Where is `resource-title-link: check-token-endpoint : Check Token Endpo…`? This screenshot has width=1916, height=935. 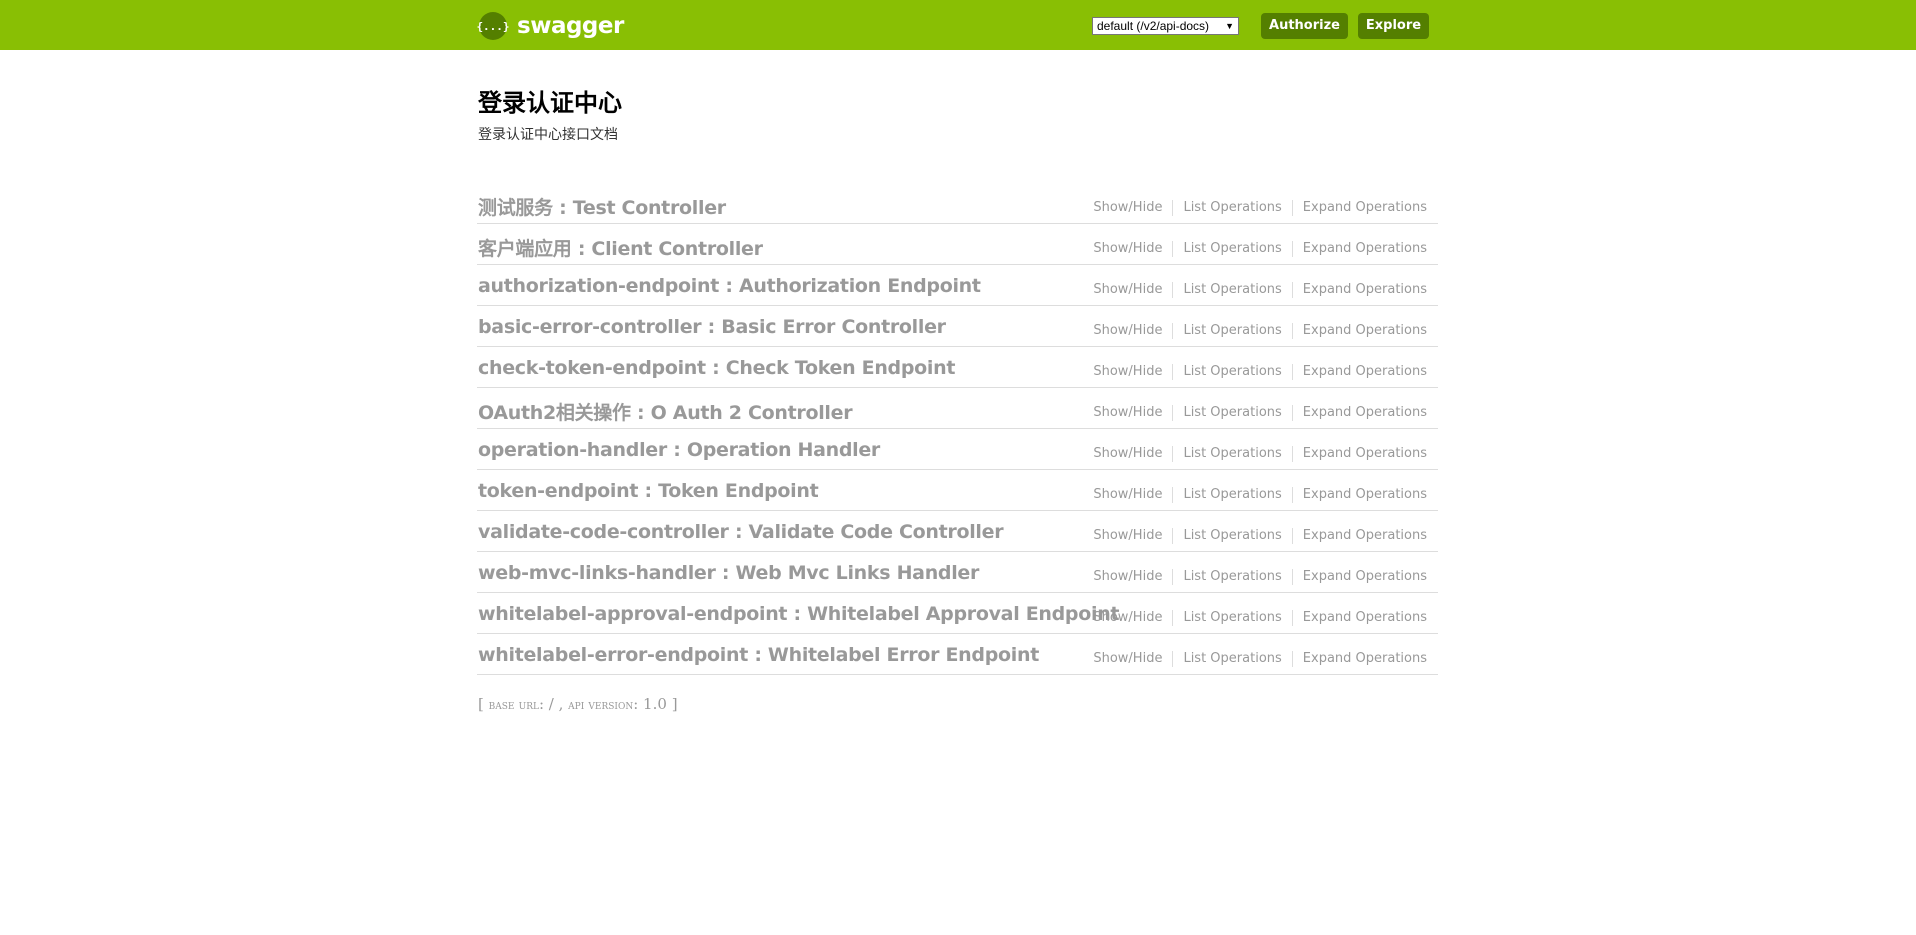
resource-title-link: check-token-endpoint : Check Token Endpo… is located at coordinates (716, 368).